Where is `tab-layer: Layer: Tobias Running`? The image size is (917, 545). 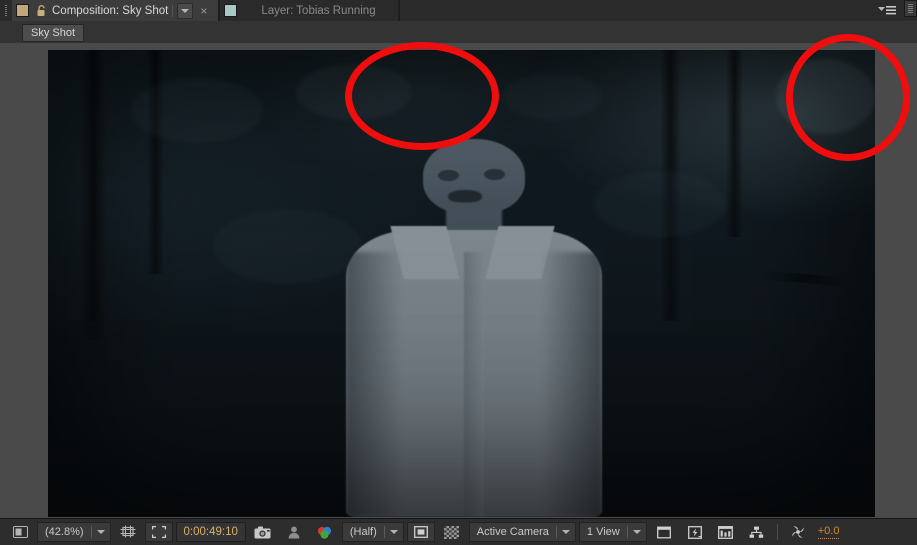 tab-layer: Layer: Tobias Running is located at coordinates (309, 10).